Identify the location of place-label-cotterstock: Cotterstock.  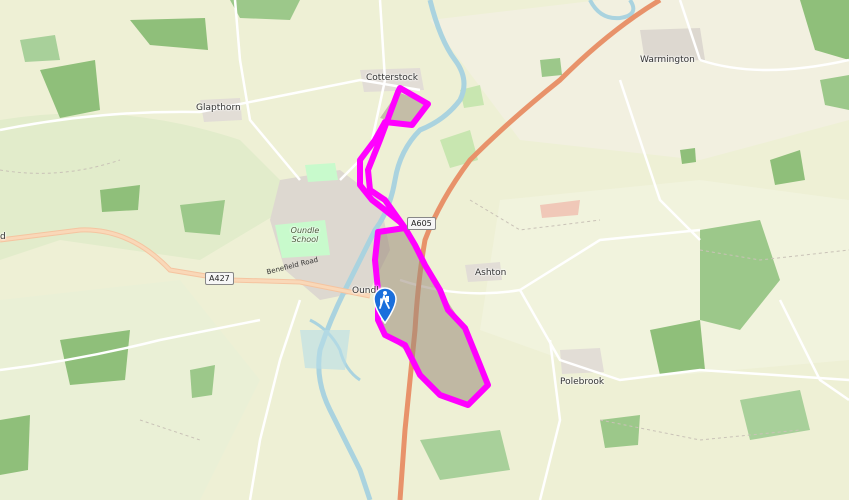
(392, 78).